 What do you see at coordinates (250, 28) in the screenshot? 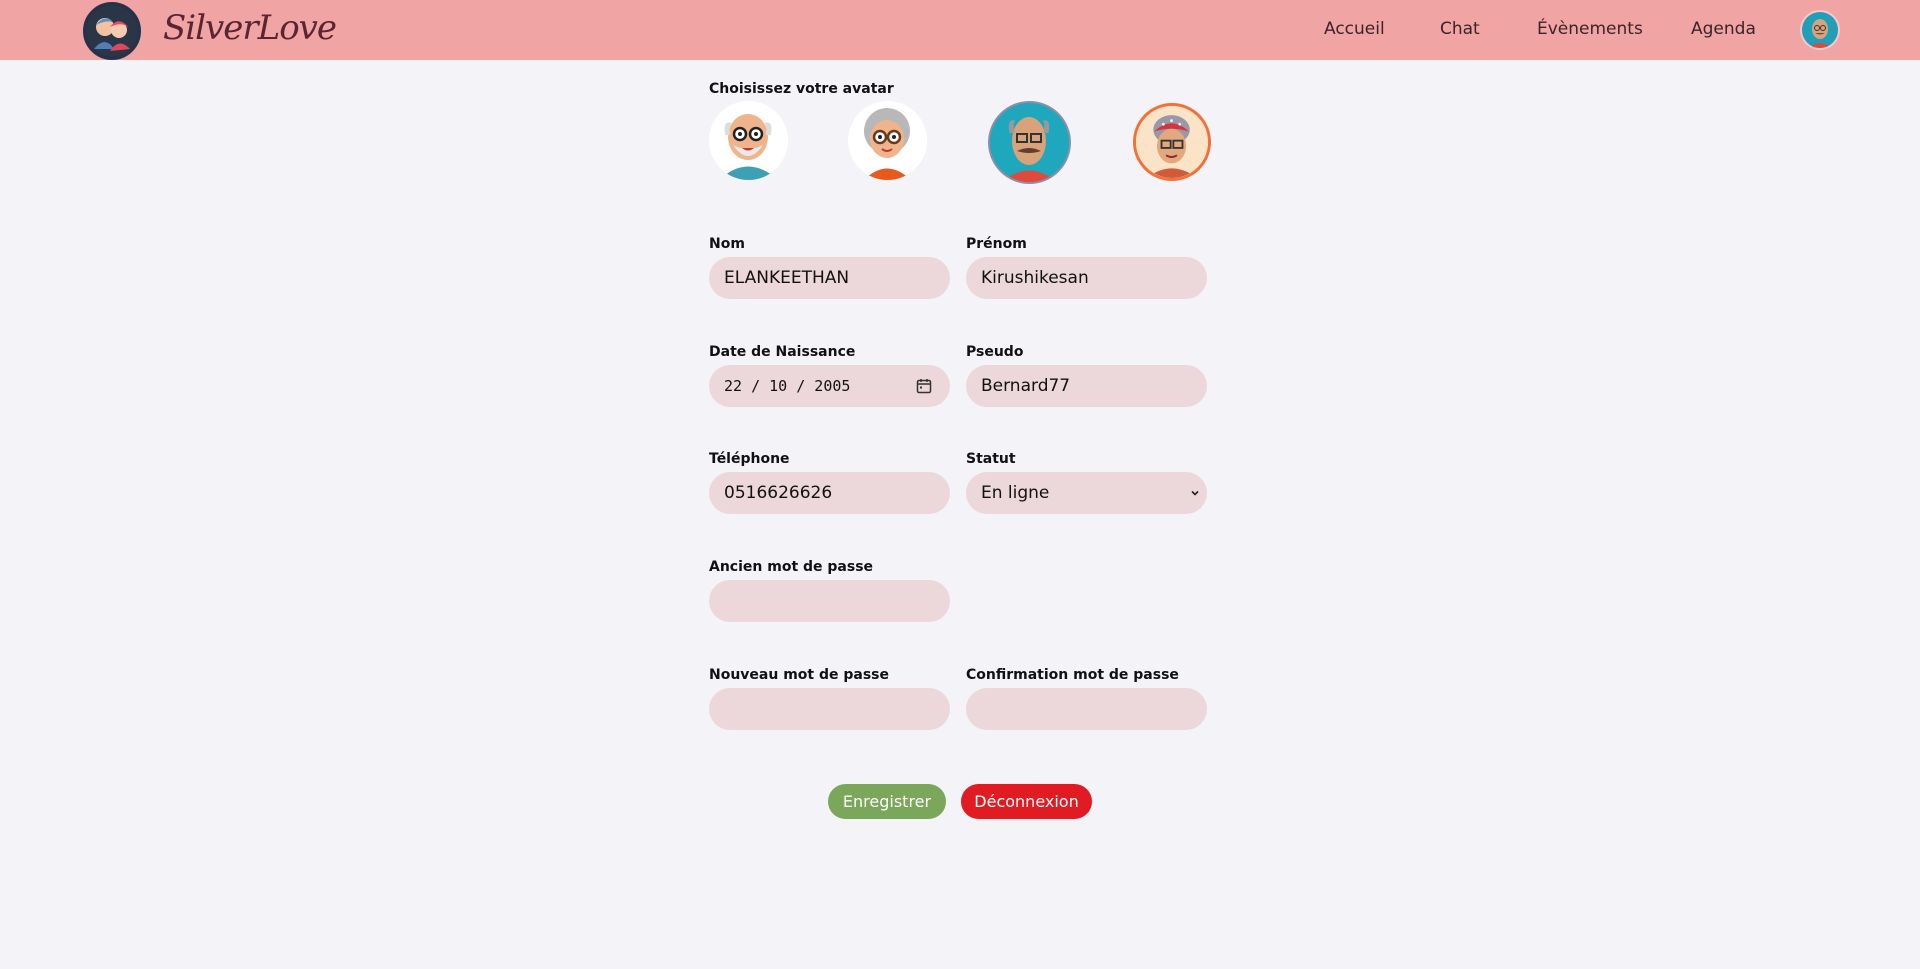
I see `brand-name: SilverLove` at bounding box center [250, 28].